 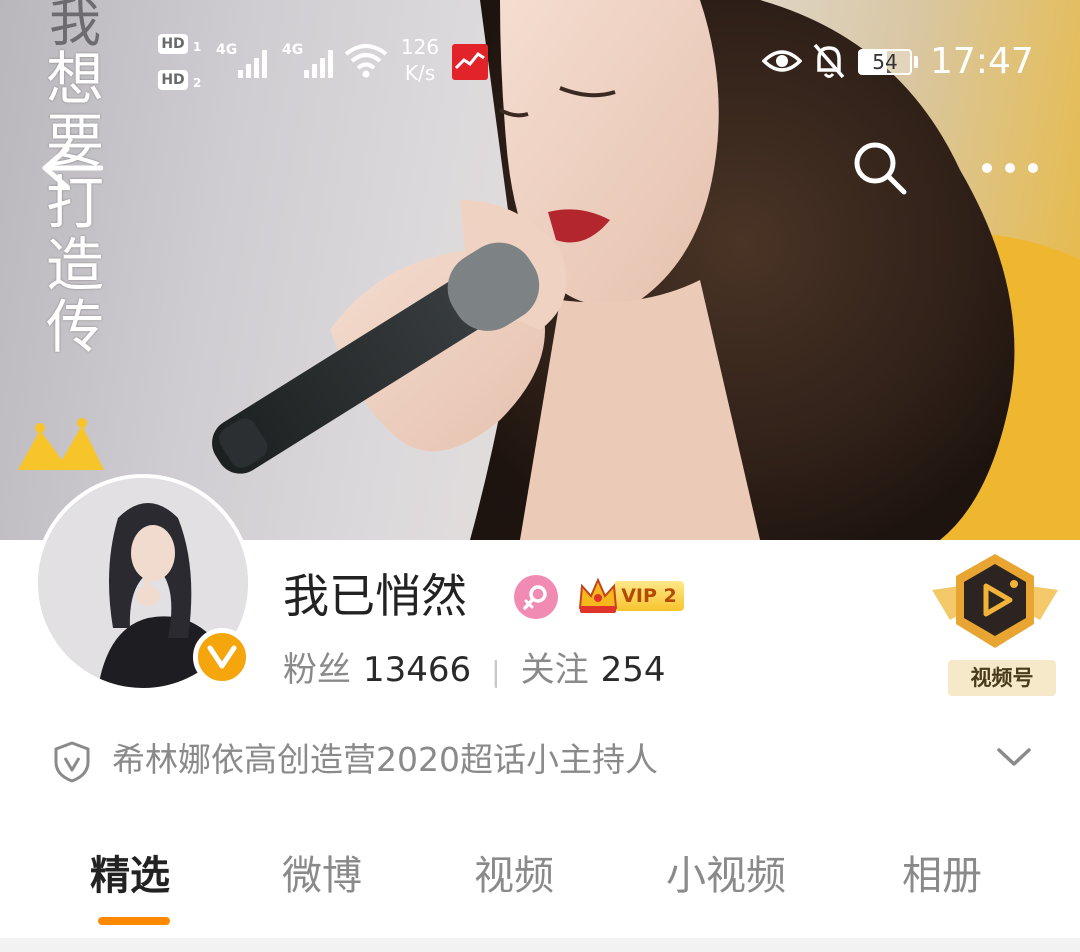 I want to click on video-channel-icon, so click(x=995, y=601).